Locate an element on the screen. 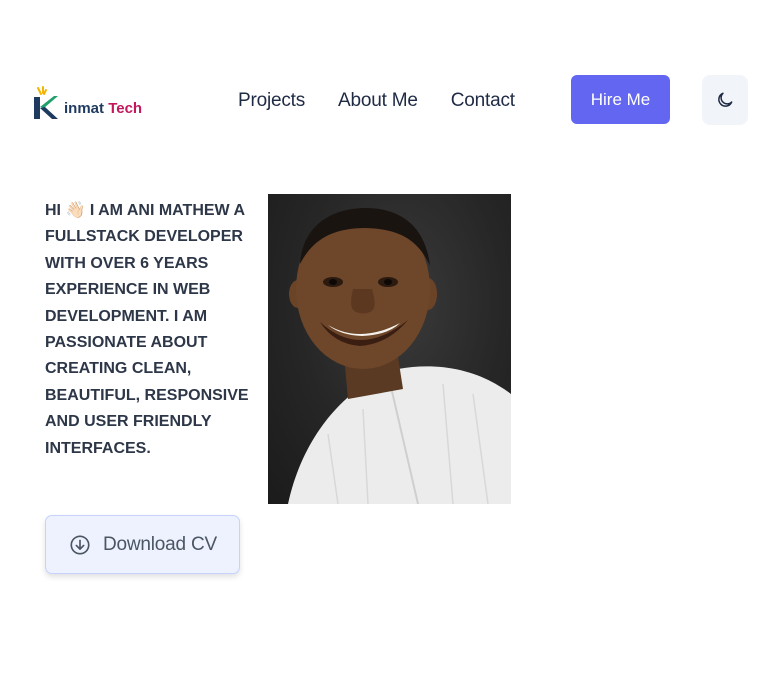  hire-me-button: Hire Me is located at coordinates (620, 99).